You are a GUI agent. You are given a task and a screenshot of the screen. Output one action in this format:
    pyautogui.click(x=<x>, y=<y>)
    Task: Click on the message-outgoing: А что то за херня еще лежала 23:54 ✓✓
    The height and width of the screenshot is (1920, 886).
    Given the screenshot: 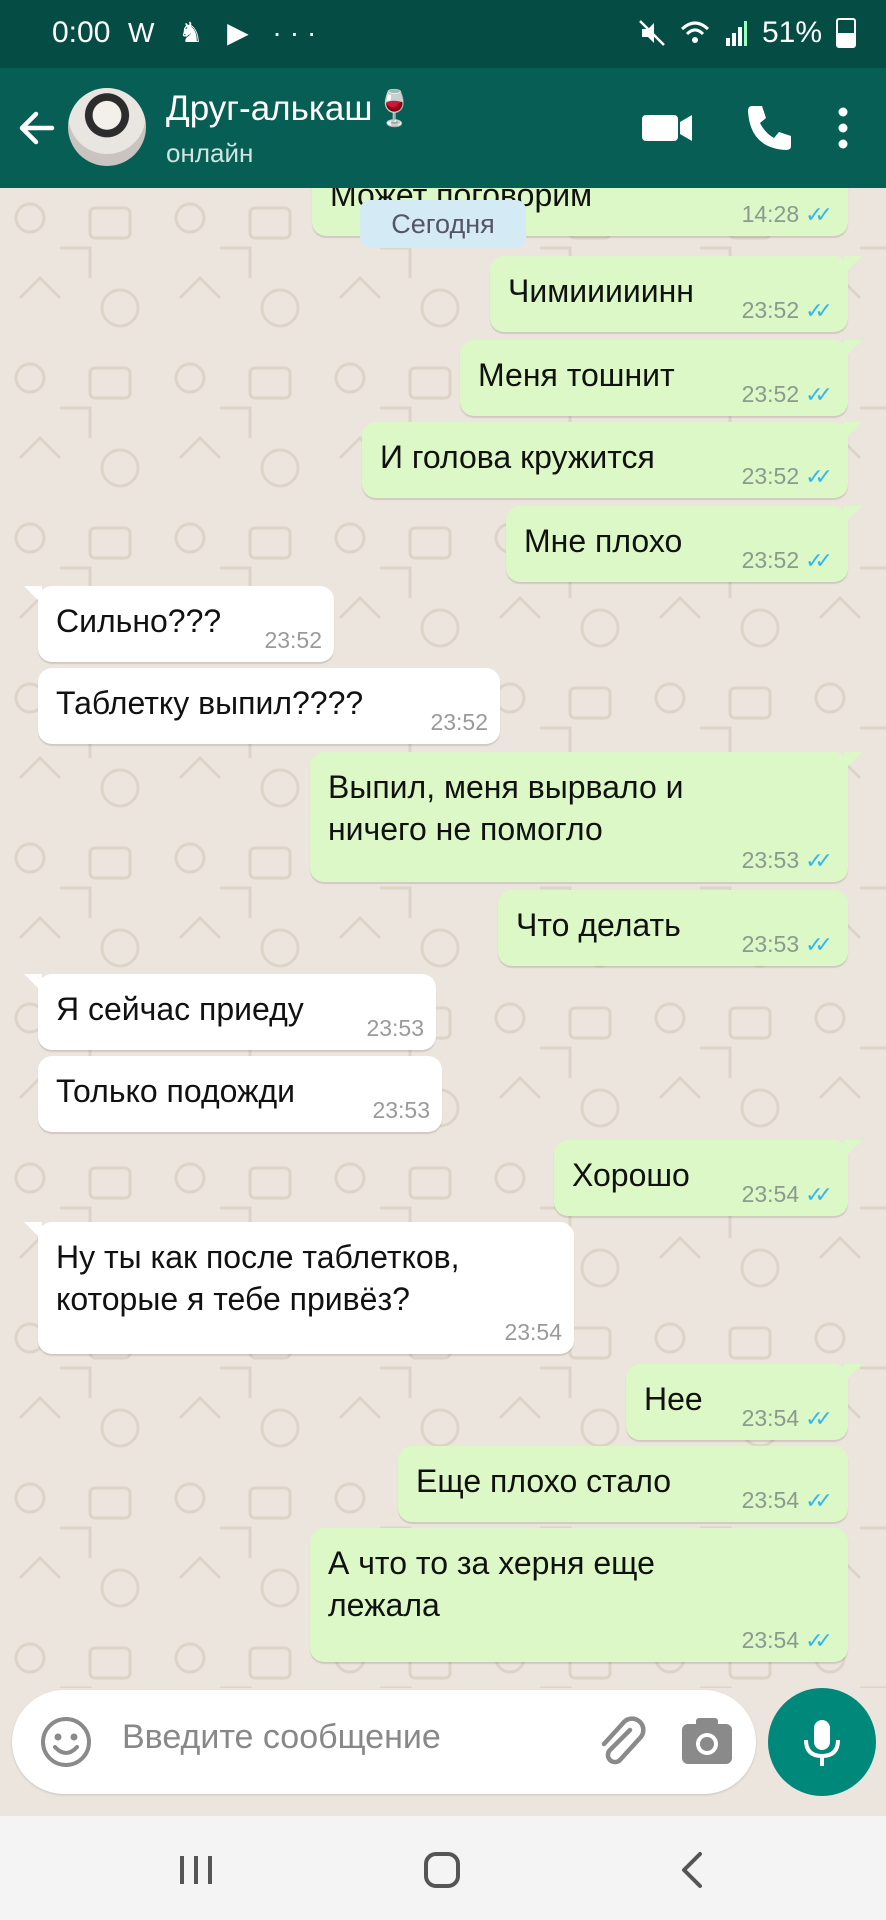 What is the action you would take?
    pyautogui.click(x=579, y=1595)
    